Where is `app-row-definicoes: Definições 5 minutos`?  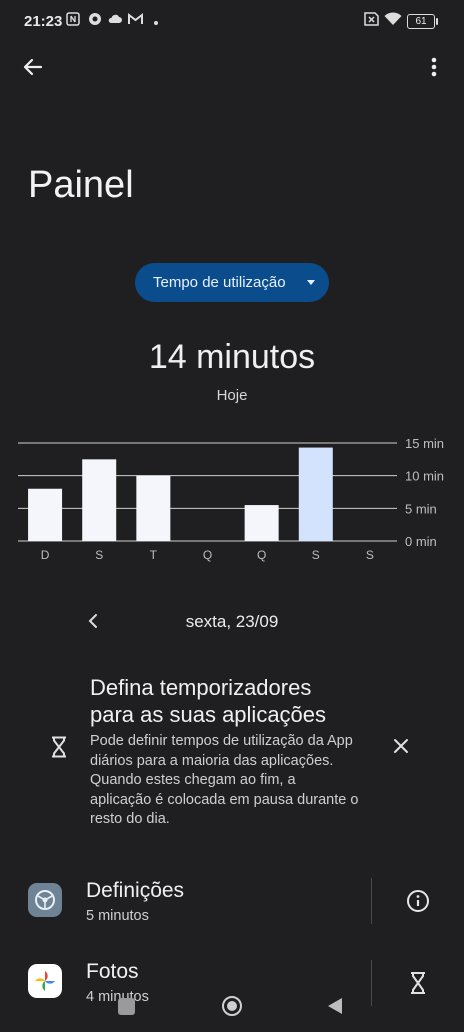
app-row-definicoes: Definições 5 minutos is located at coordinates (232, 905).